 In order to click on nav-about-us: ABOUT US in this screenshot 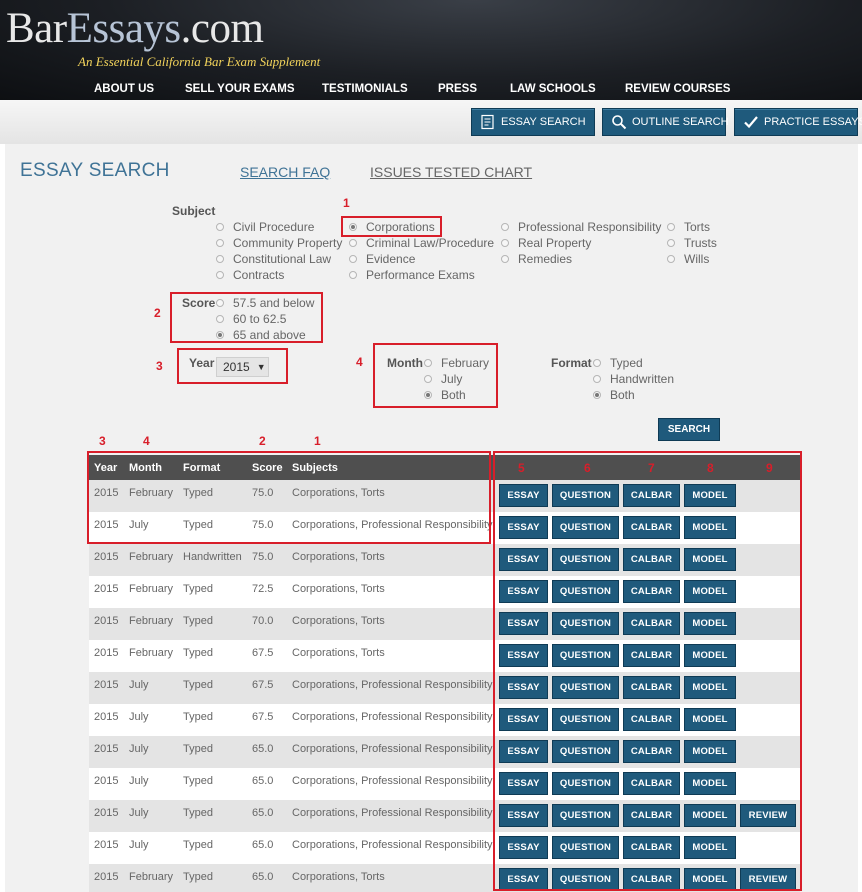, I will do `click(124, 89)`.